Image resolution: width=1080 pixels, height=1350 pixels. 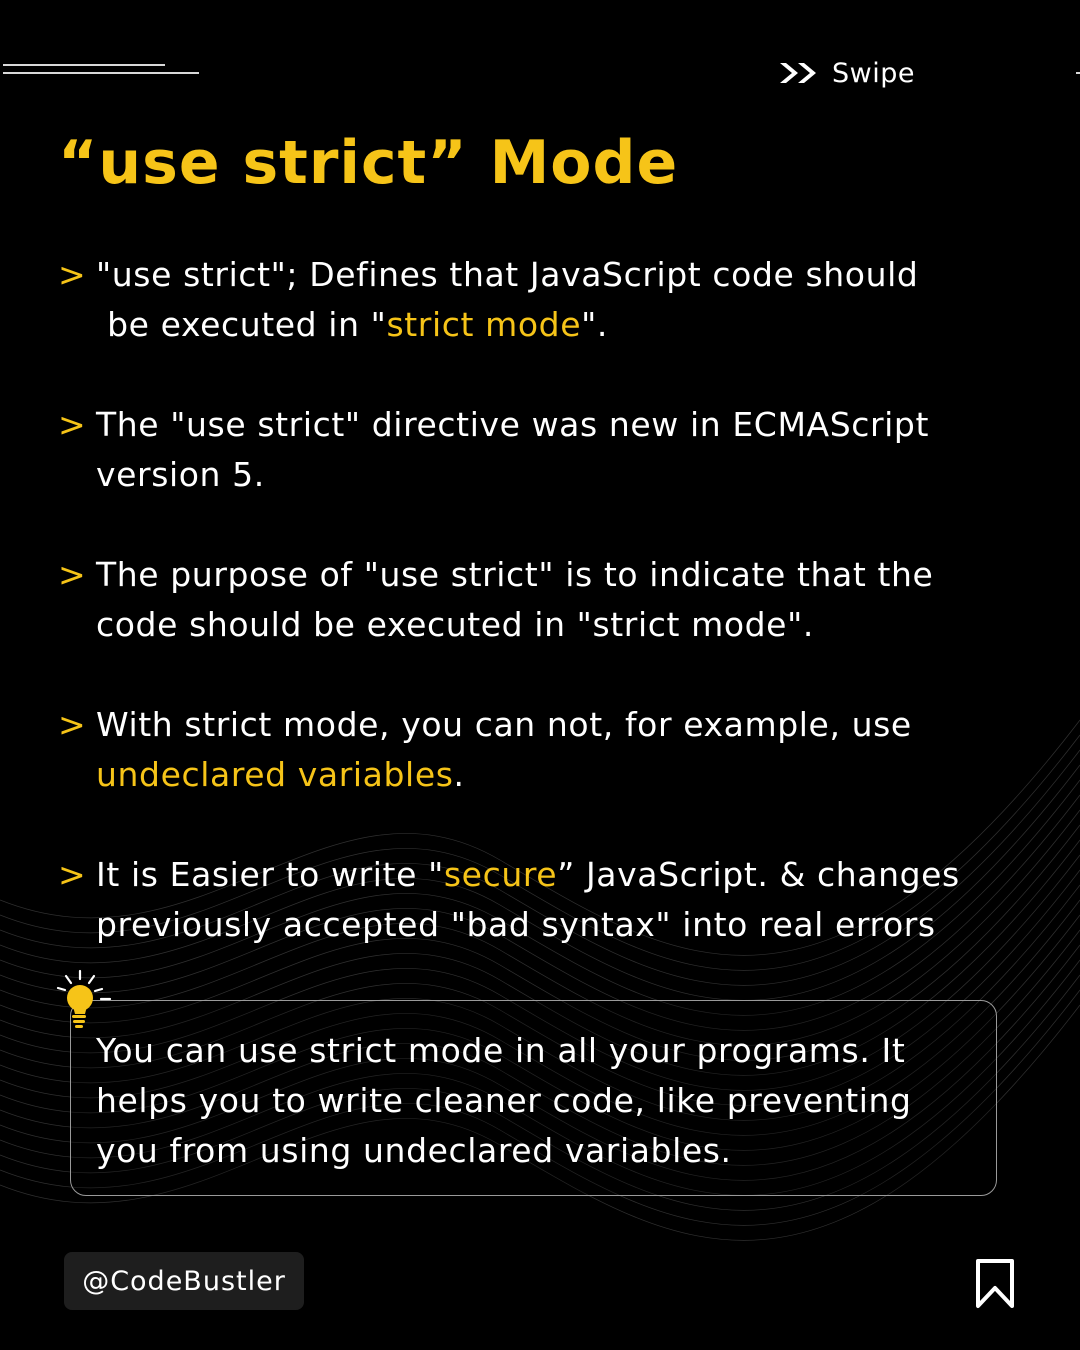 What do you see at coordinates (995, 1284) in the screenshot?
I see `bookmark-icon` at bounding box center [995, 1284].